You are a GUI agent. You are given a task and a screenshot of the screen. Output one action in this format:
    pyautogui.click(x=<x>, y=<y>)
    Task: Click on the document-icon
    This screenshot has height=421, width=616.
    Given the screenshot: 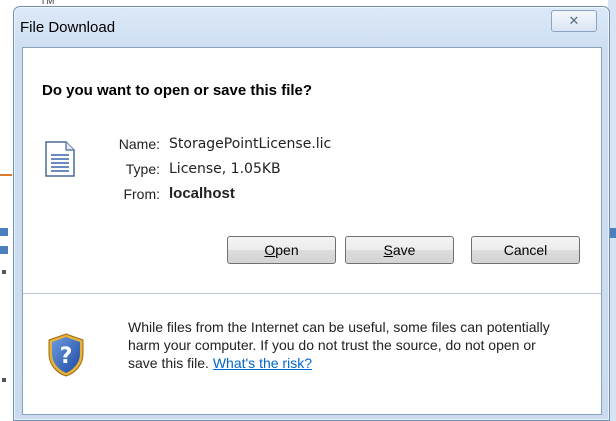 What is the action you would take?
    pyautogui.click(x=60, y=159)
    